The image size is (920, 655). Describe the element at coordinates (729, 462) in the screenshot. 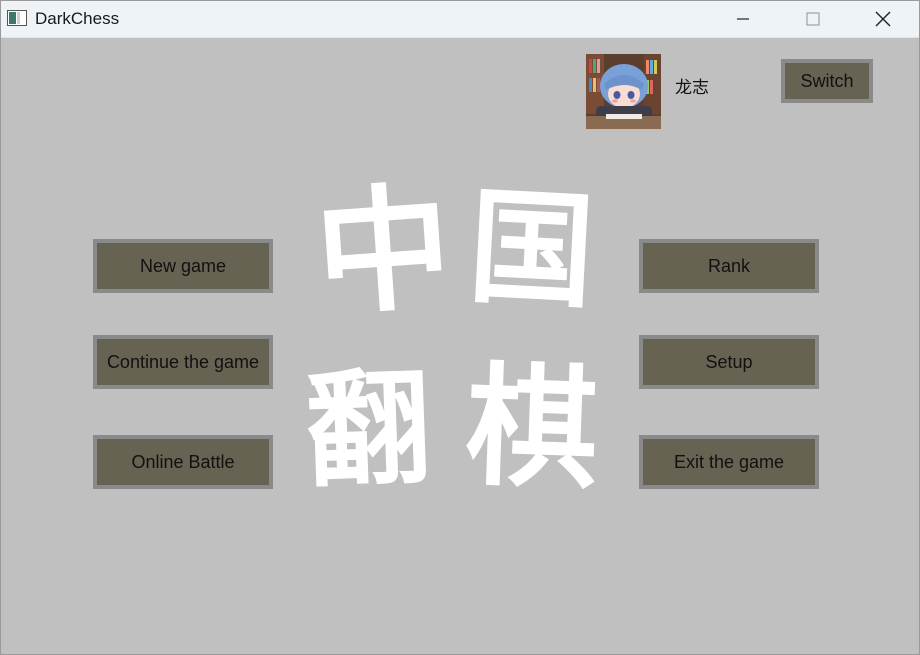

I see `exit-game-button: Exit the game` at that location.